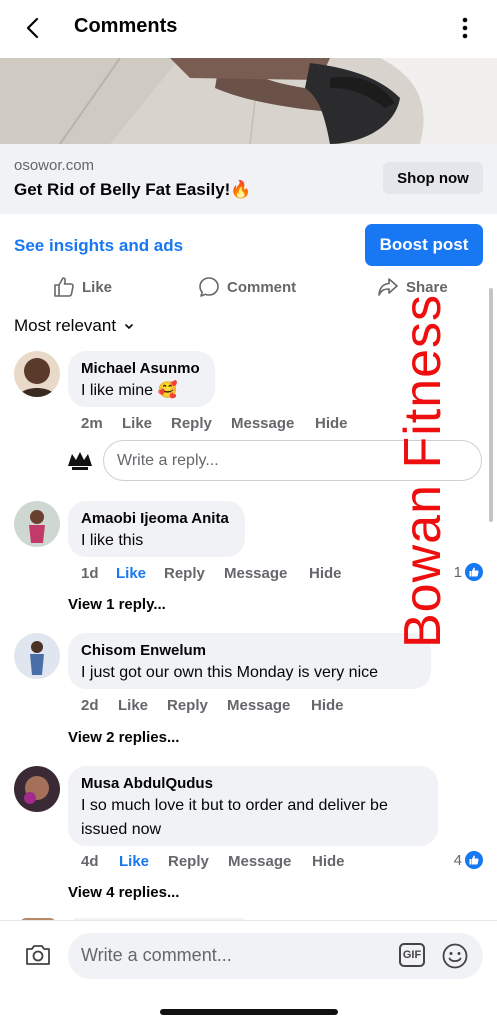 The width and height of the screenshot is (497, 1025). What do you see at coordinates (80, 460) in the screenshot?
I see `page-avatar-logo` at bounding box center [80, 460].